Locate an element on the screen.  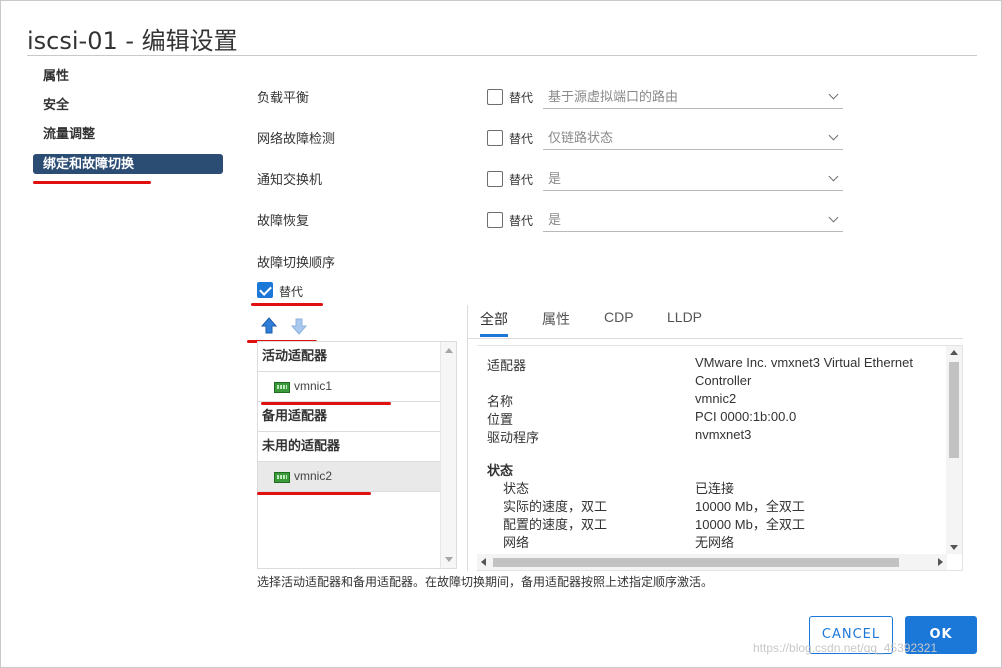
detail-actual-speed-label: 实际的速度，双工 is located at coordinates (555, 506).